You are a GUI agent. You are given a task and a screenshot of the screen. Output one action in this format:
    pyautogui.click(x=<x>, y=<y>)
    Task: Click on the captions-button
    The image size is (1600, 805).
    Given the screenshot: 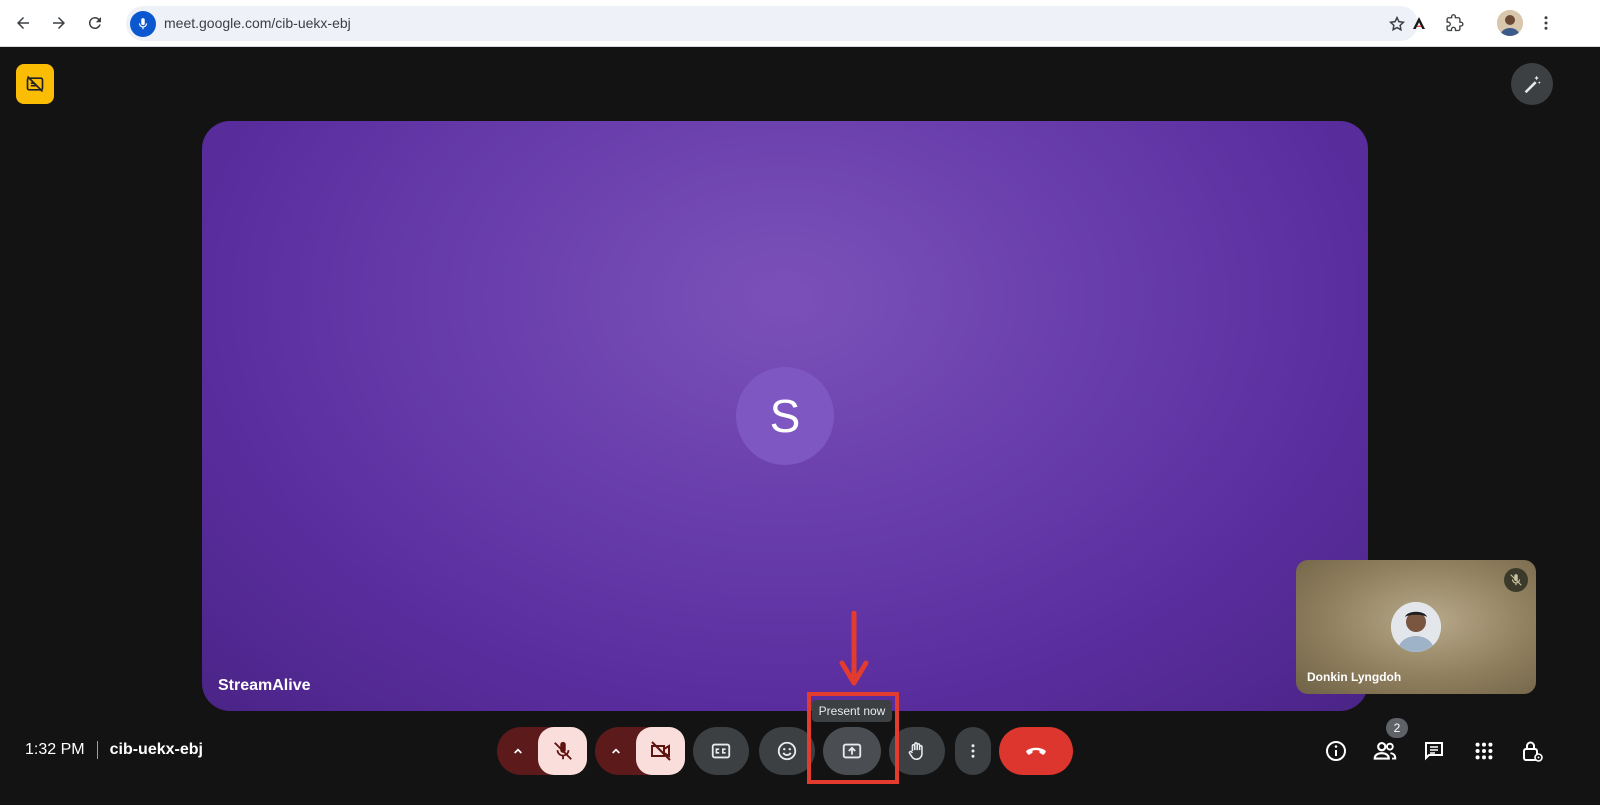 What is the action you would take?
    pyautogui.click(x=721, y=751)
    